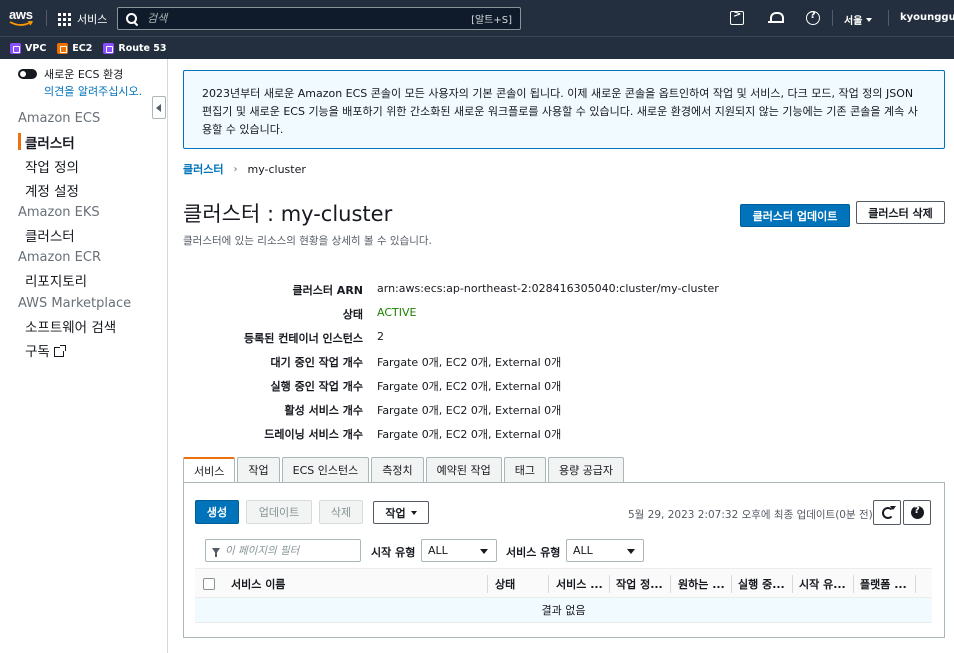  I want to click on tab-services: 서비스, so click(209, 470).